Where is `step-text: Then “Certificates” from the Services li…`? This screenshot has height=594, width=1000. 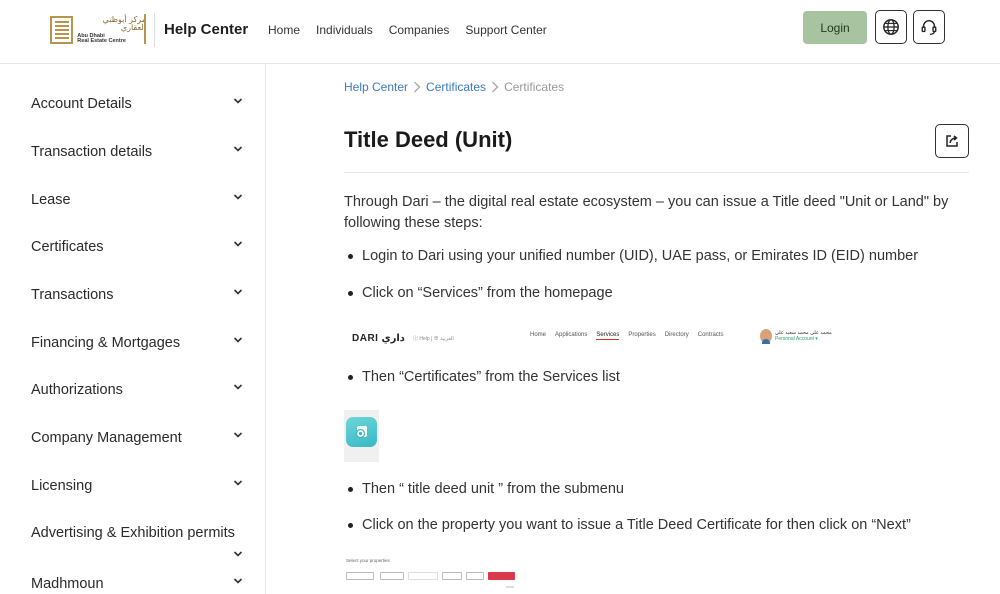
step-text: Then “Certificates” from the Services li… is located at coordinates (491, 377).